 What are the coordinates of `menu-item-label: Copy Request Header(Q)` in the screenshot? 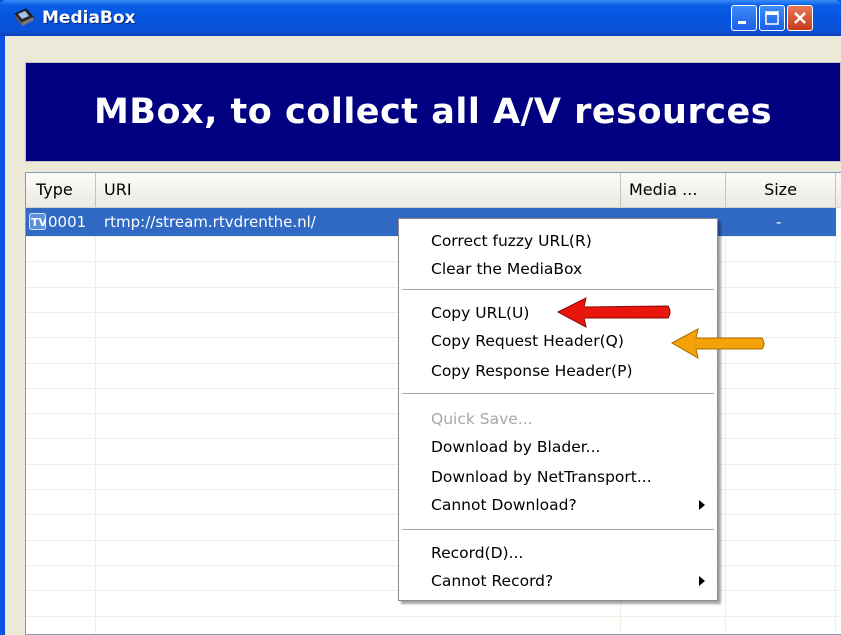 It's located at (527, 341).